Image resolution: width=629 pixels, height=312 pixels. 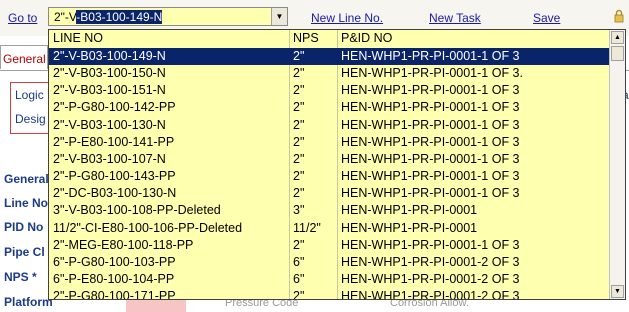 I want to click on cell-line-no: 6"-P-G80-100-103-PP, so click(x=114, y=261).